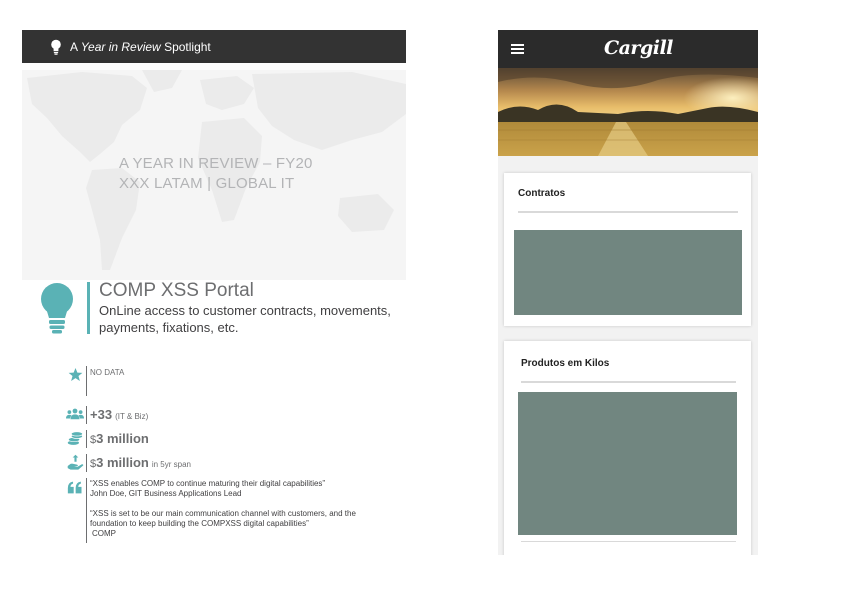 The height and width of the screenshot is (596, 843). I want to click on quote-icon, so click(74, 487).